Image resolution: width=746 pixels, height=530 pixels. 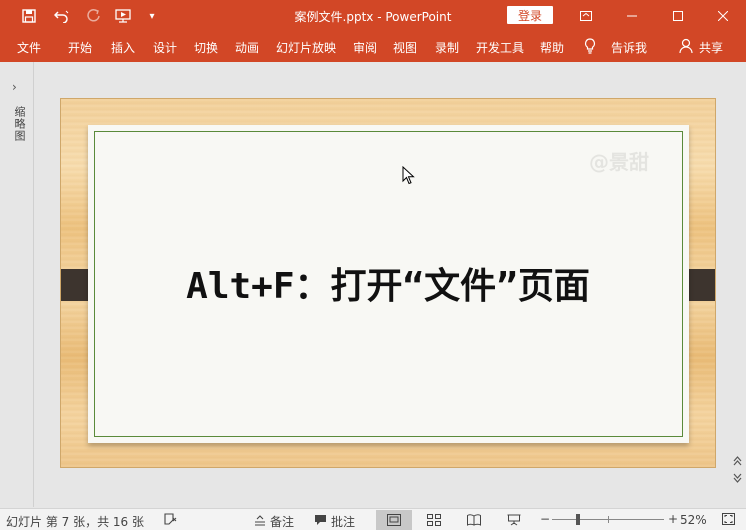 I want to click on title-bar: ▾ 案例文件.pptx - PowerPoint 登录, so click(x=373, y=16).